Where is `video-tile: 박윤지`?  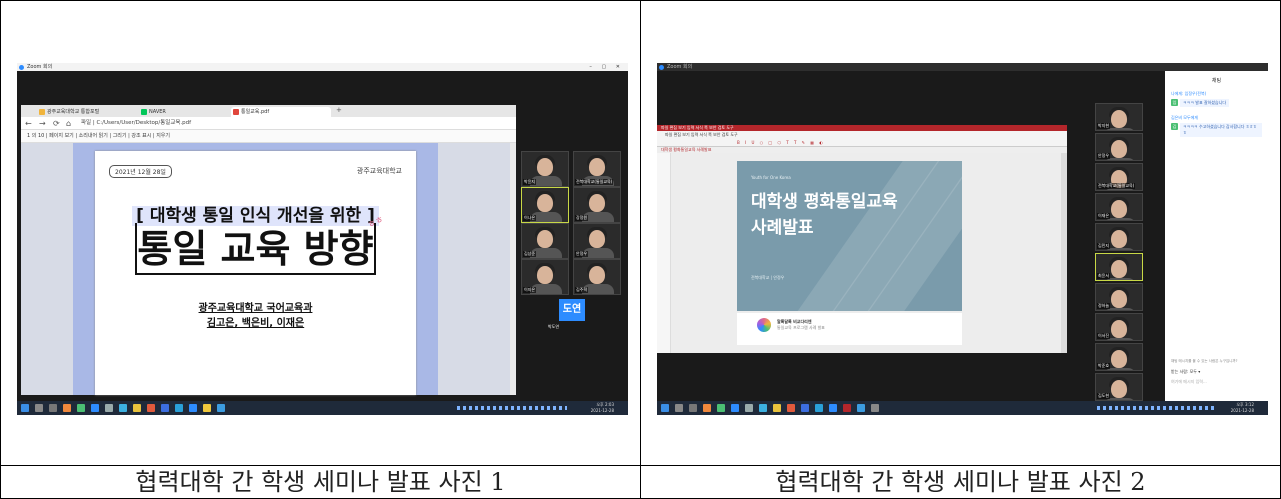
video-tile: 박윤지 is located at coordinates (545, 169).